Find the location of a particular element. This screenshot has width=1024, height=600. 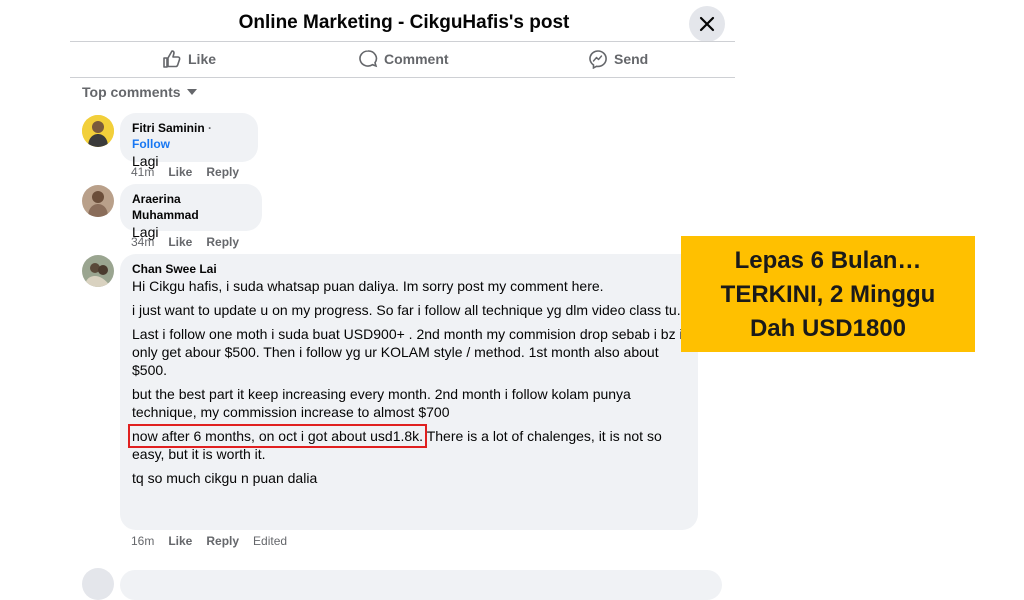

header-divider is located at coordinates (402, 41).